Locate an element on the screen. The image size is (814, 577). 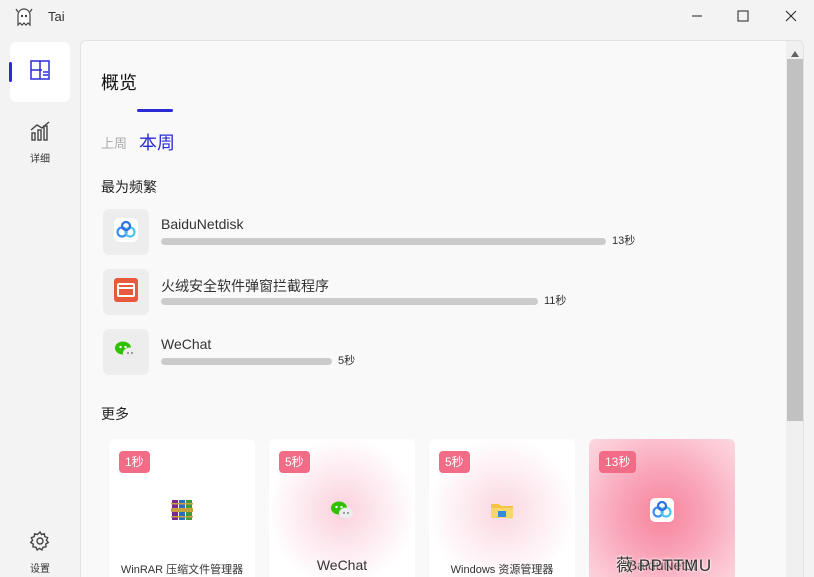
nav-detail-label: 详细 is located at coordinates (40, 159).